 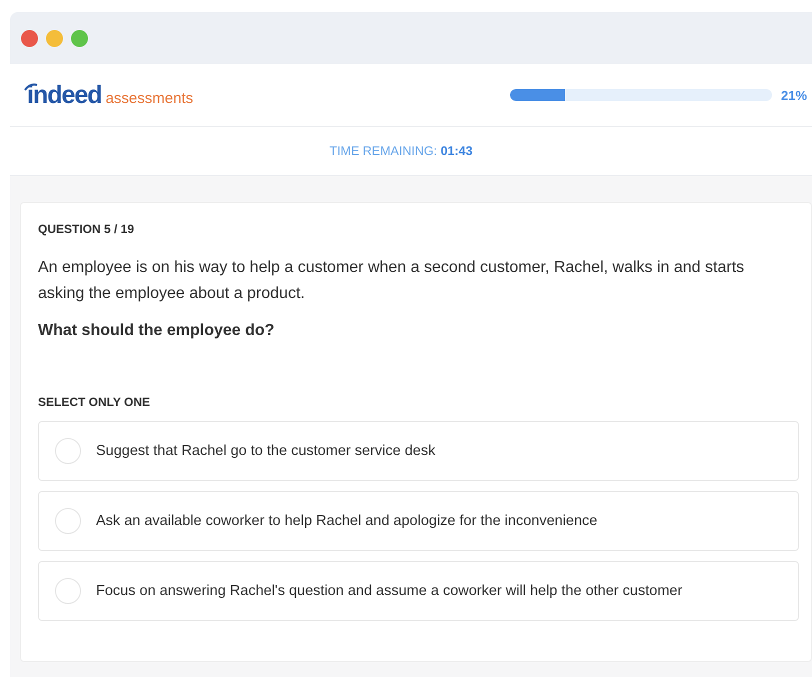 I want to click on time-remaining: TIME REMAINING: 01:43, so click(x=401, y=151).